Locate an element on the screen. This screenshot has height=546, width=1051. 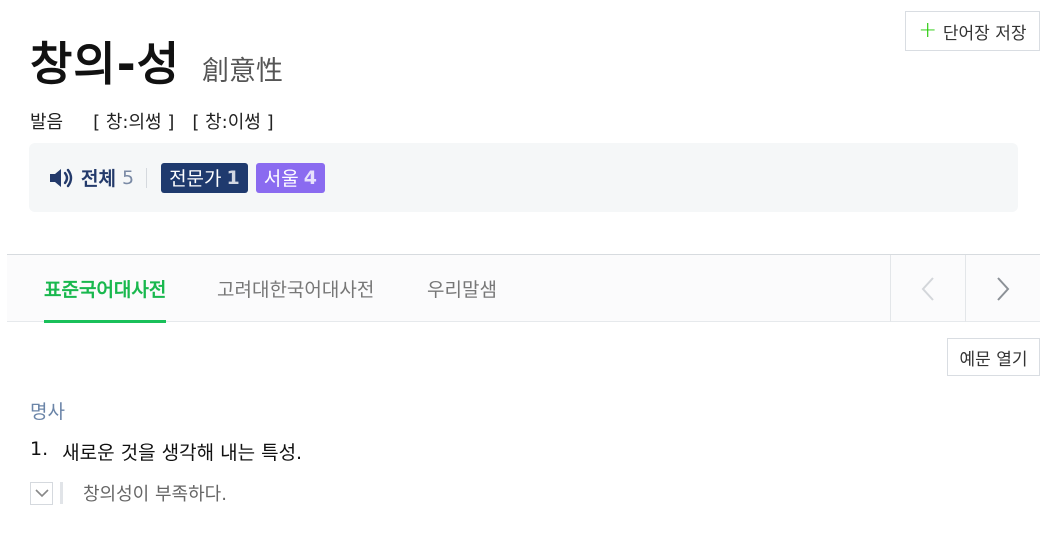
definition-item: 1. 새로운 것을 생각해 내는 특성. is located at coordinates (166, 451).